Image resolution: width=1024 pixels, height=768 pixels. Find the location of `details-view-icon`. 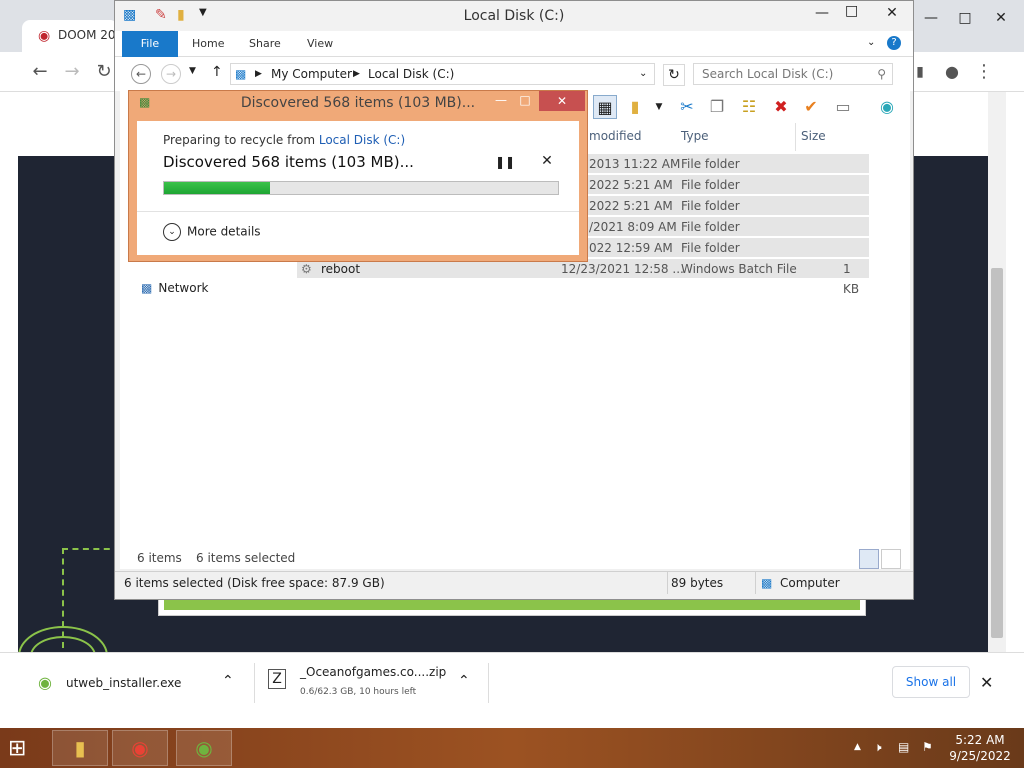

details-view-icon is located at coordinates (869, 559).